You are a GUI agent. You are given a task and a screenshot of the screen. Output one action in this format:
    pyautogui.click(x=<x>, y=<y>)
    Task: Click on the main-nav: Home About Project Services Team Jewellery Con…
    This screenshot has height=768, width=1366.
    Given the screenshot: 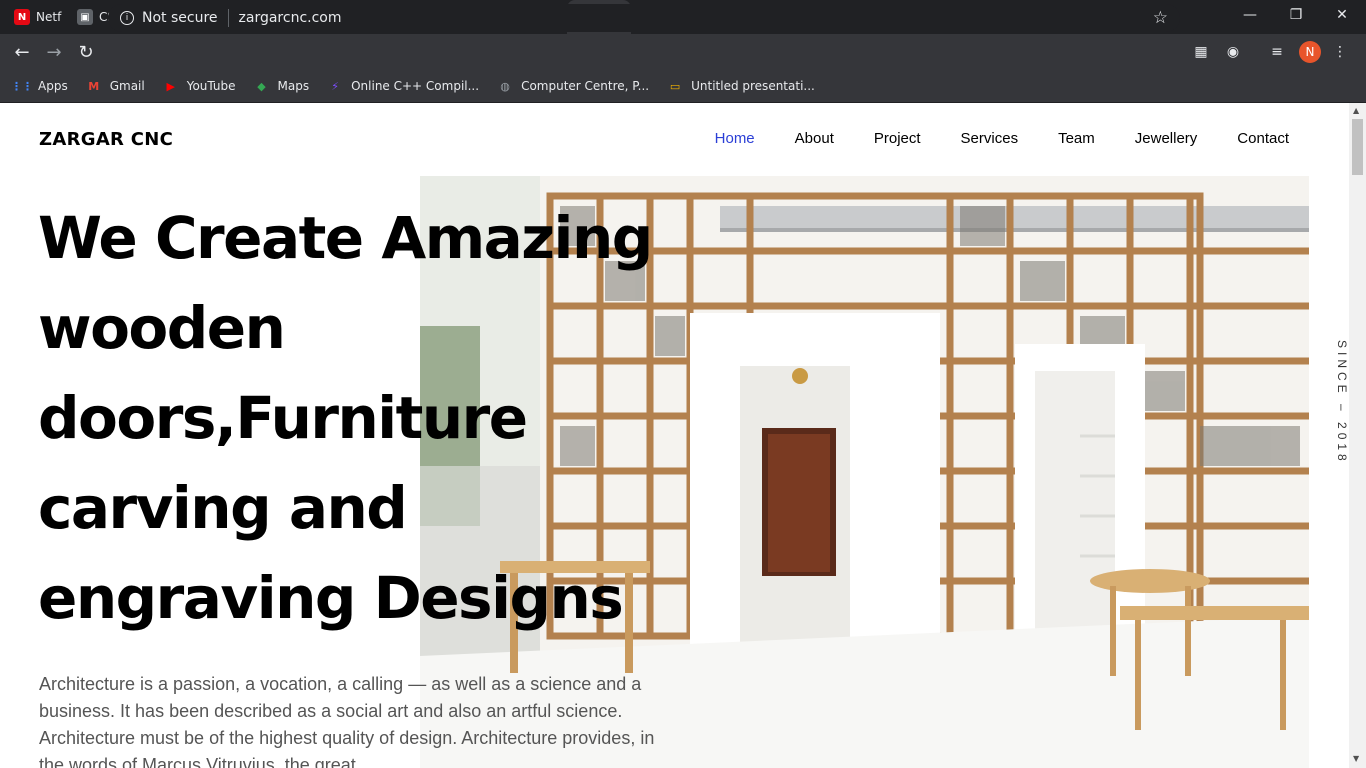 What is the action you would take?
    pyautogui.click(x=1002, y=138)
    